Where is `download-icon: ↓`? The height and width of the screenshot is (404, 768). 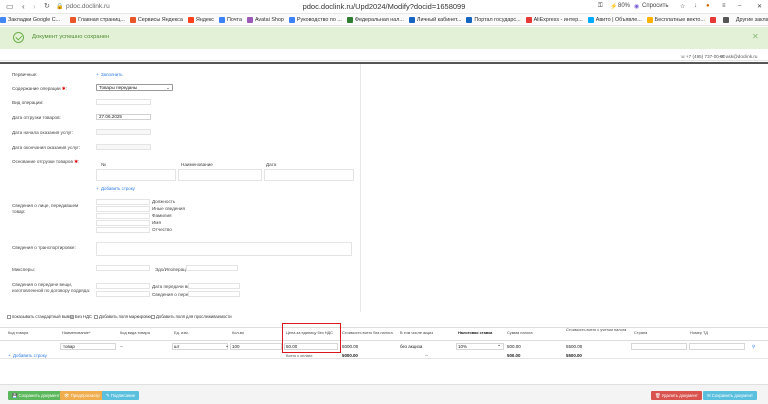
download-icon: ↓ is located at coordinates (695, 6).